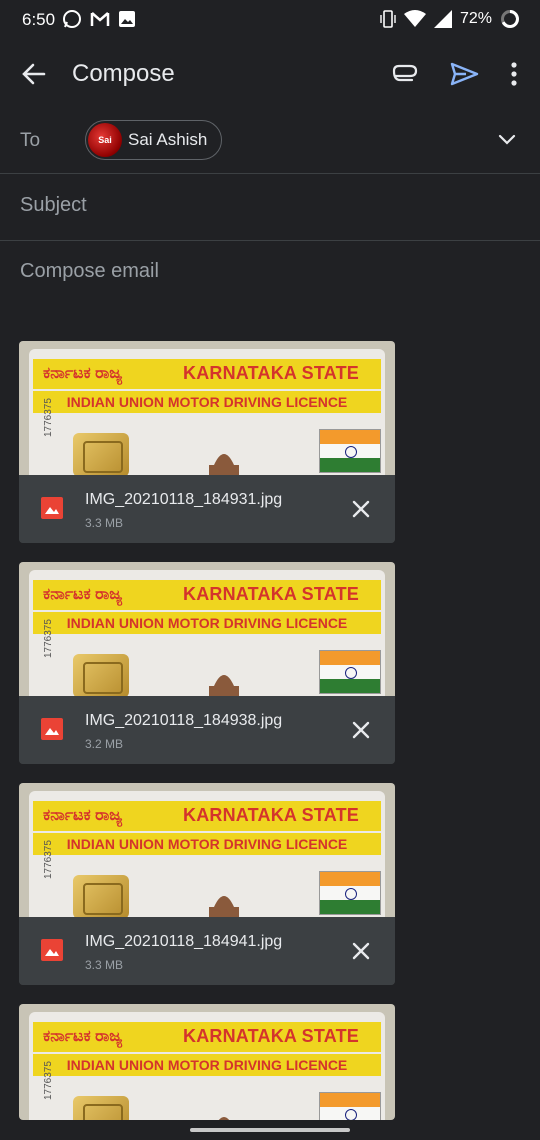 This screenshot has height=1140, width=540. What do you see at coordinates (207, 730) in the screenshot?
I see `attachment-info-bar: IMG_20210118_184938.jpg 3.2 MB` at bounding box center [207, 730].